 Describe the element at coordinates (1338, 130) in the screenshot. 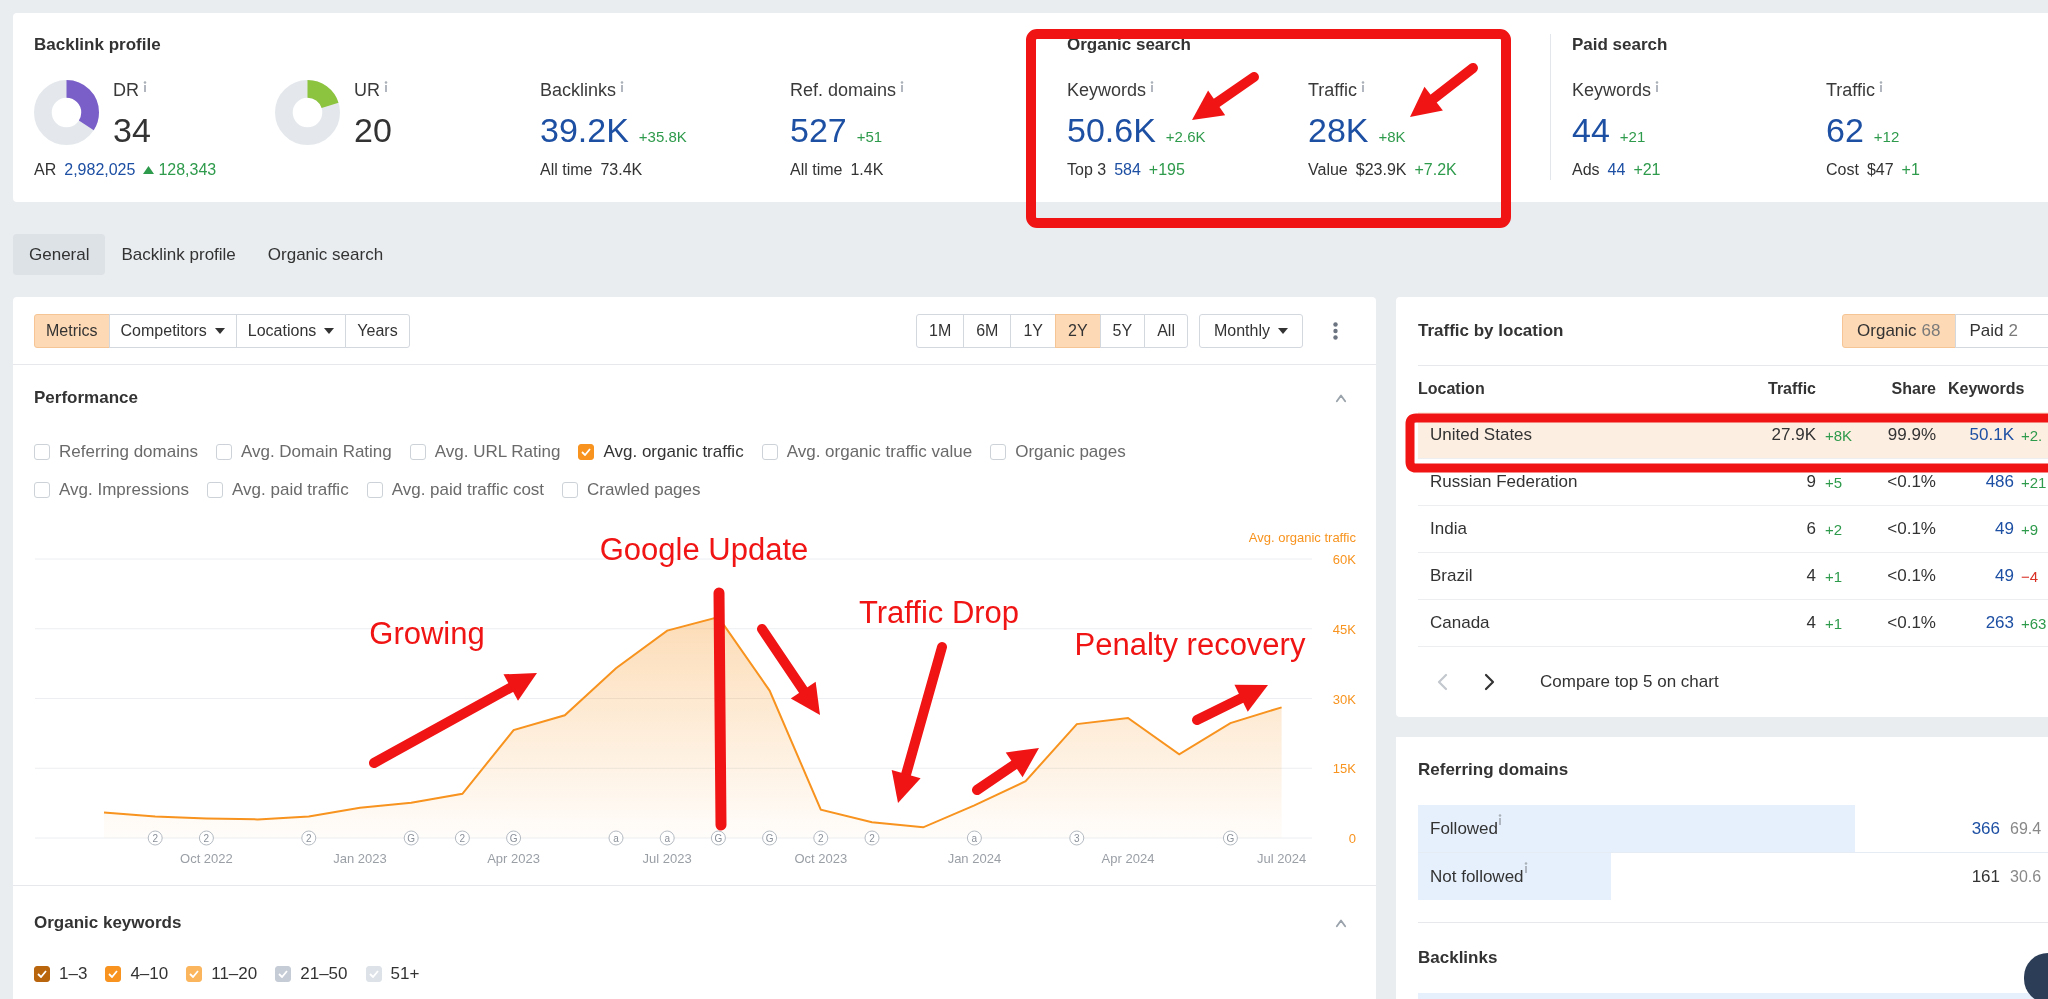

I see `metric-value: 28K` at that location.